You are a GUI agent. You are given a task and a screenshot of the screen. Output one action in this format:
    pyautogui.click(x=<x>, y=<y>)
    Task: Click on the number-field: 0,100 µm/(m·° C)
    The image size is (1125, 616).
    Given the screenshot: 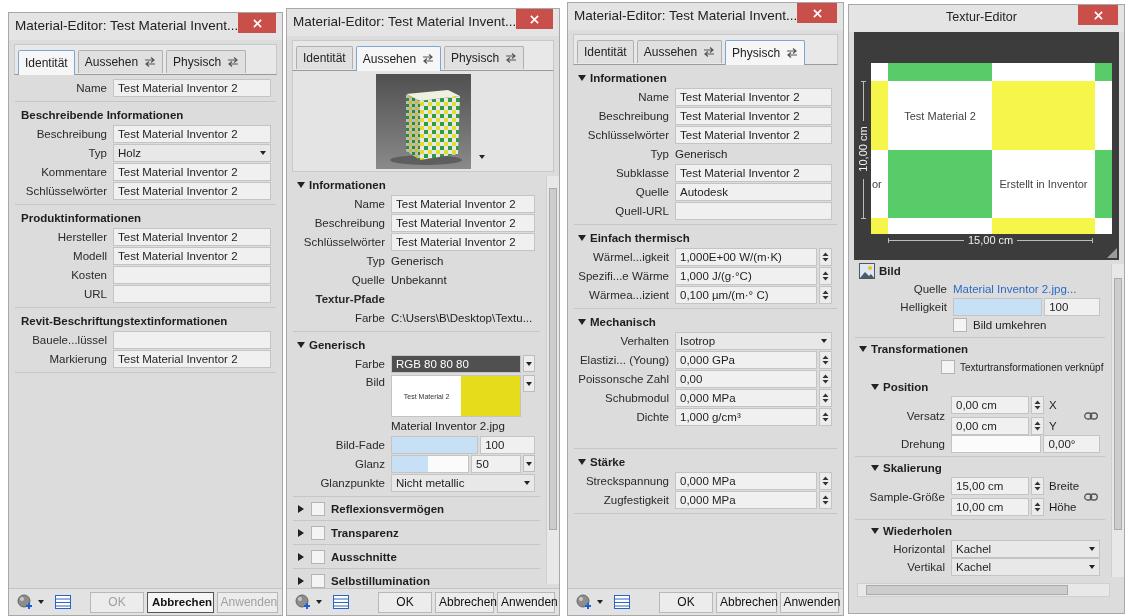 What is the action you would take?
    pyautogui.click(x=746, y=294)
    